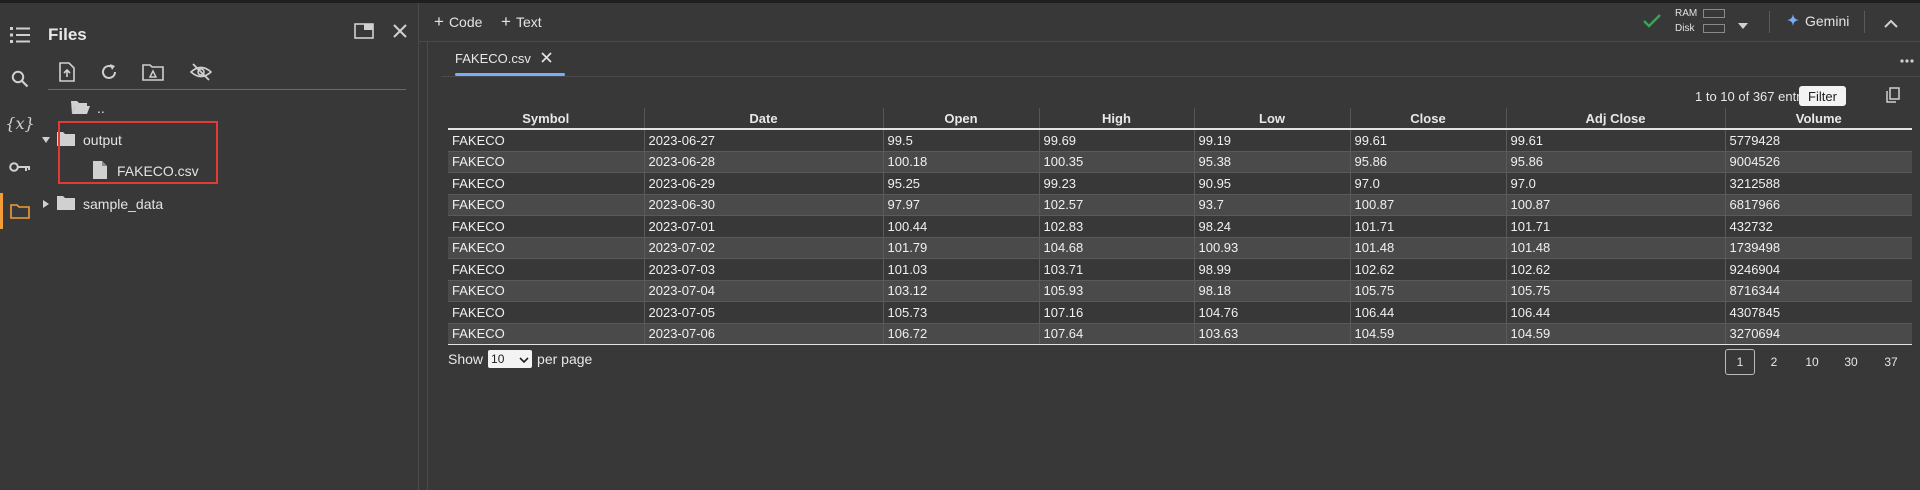 The width and height of the screenshot is (1920, 490). I want to click on tree-item-parent: .., so click(87, 108).